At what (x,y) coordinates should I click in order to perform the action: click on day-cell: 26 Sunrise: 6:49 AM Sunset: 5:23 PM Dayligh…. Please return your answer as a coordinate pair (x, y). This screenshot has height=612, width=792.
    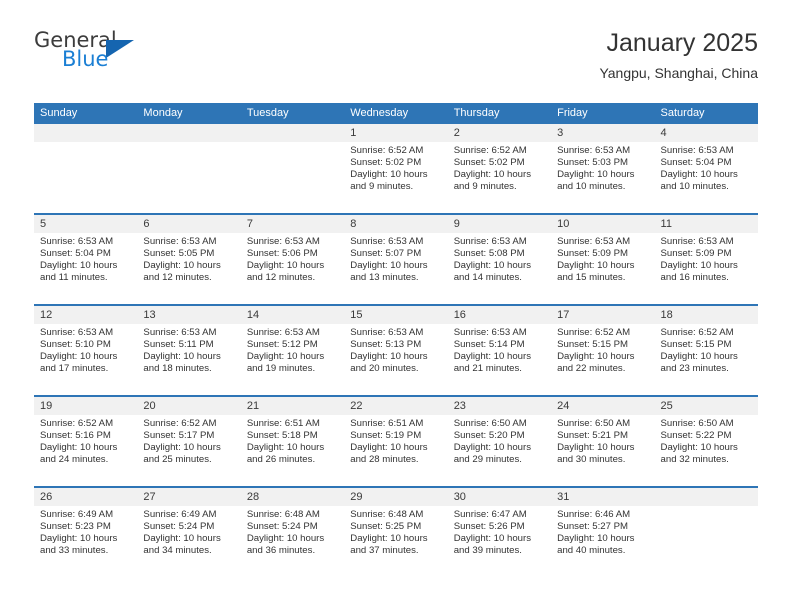
    Looking at the image, I should click on (86, 532).